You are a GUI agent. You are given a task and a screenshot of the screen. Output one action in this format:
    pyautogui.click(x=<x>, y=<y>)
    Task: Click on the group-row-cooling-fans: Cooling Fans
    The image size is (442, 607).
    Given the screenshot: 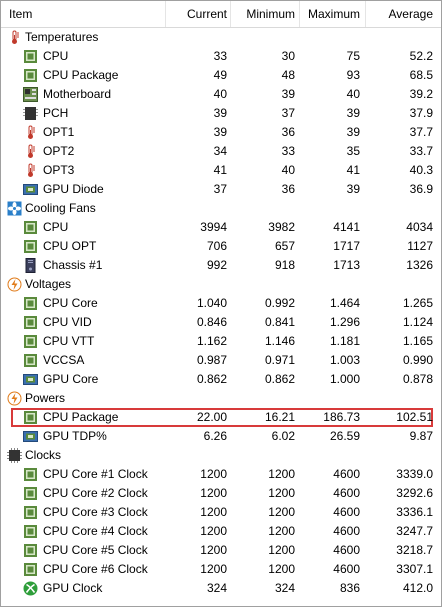 What is the action you would take?
    pyautogui.click(x=221, y=208)
    